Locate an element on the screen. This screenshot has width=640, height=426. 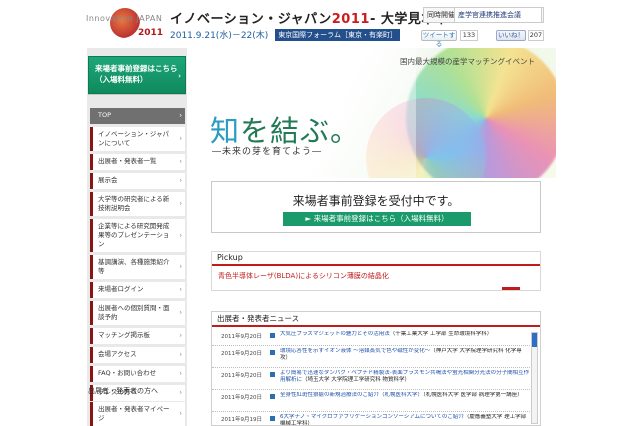
nav-label: 出展者への個別質問・面談予約 is located at coordinates (134, 312).